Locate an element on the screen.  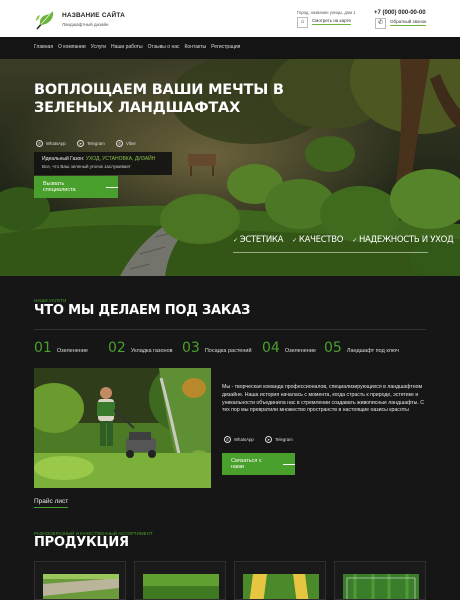
ideal-lawn-subtitle: Все, что Ваш зеленый уголок заслуживает is located at coordinates (86, 166).